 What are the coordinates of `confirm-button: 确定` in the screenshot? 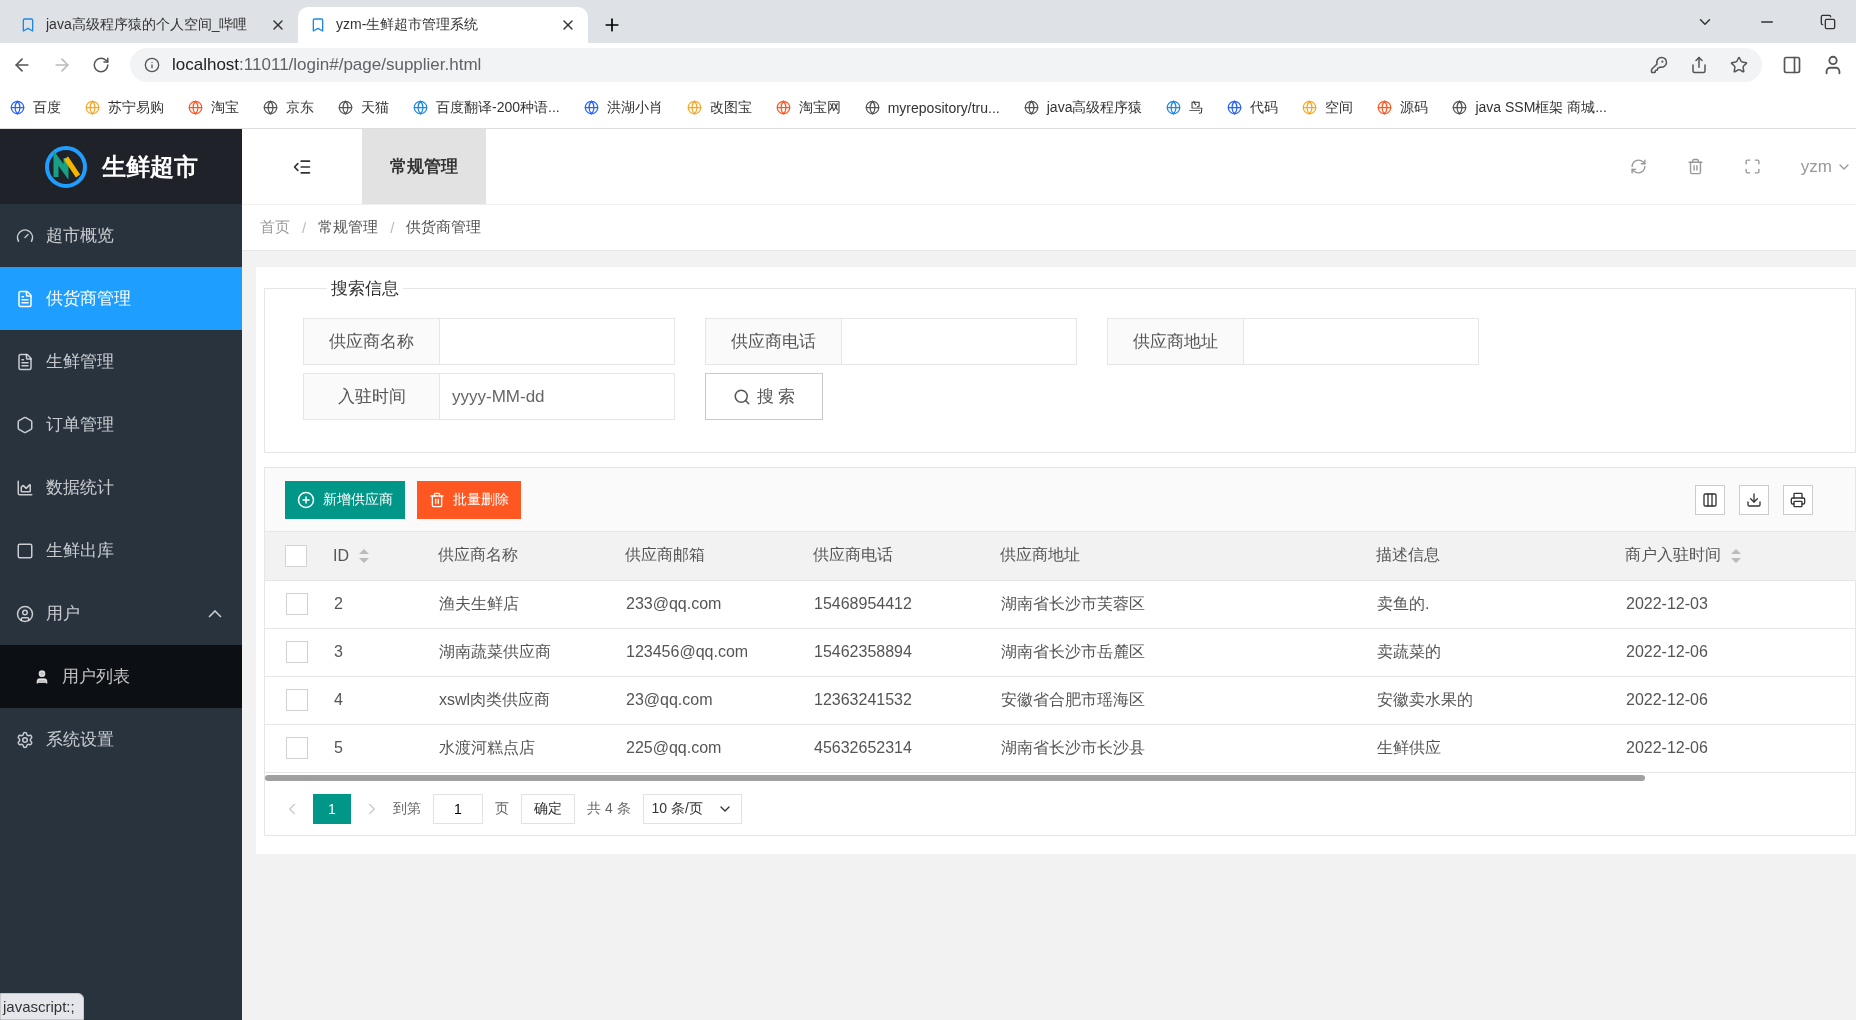 It's located at (548, 808).